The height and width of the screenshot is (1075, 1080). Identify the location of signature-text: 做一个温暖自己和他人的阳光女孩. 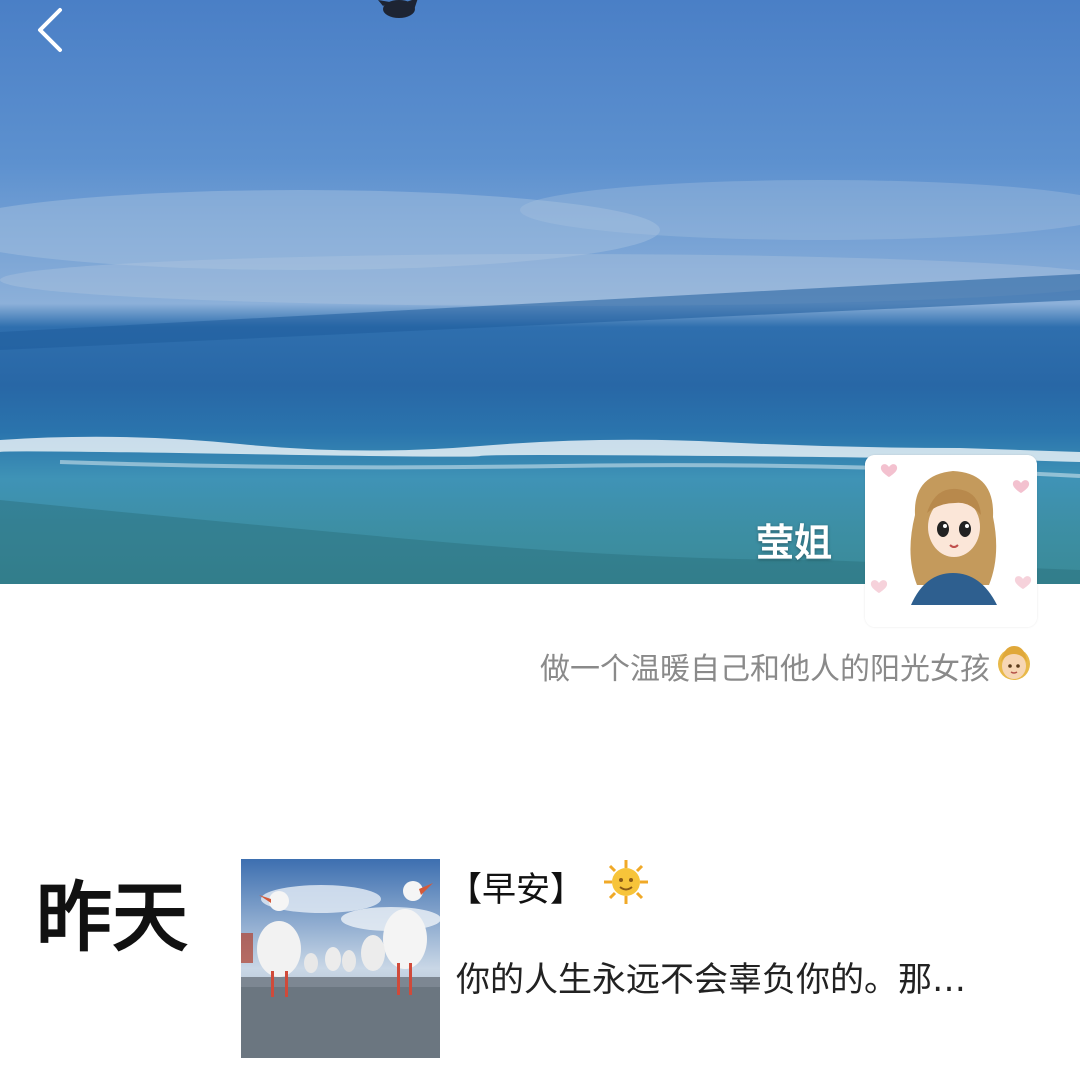
(765, 669).